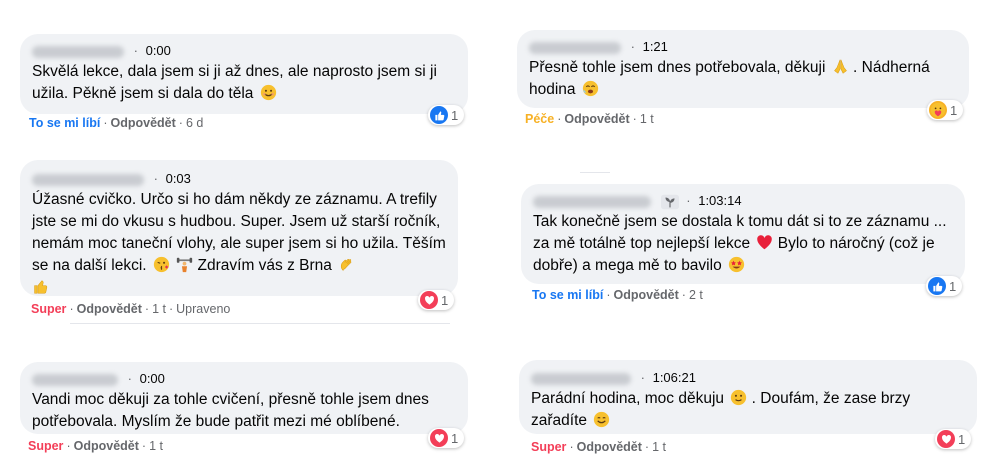  Describe the element at coordinates (748, 377) in the screenshot. I see `comment-meta: · 1:06:21` at that location.